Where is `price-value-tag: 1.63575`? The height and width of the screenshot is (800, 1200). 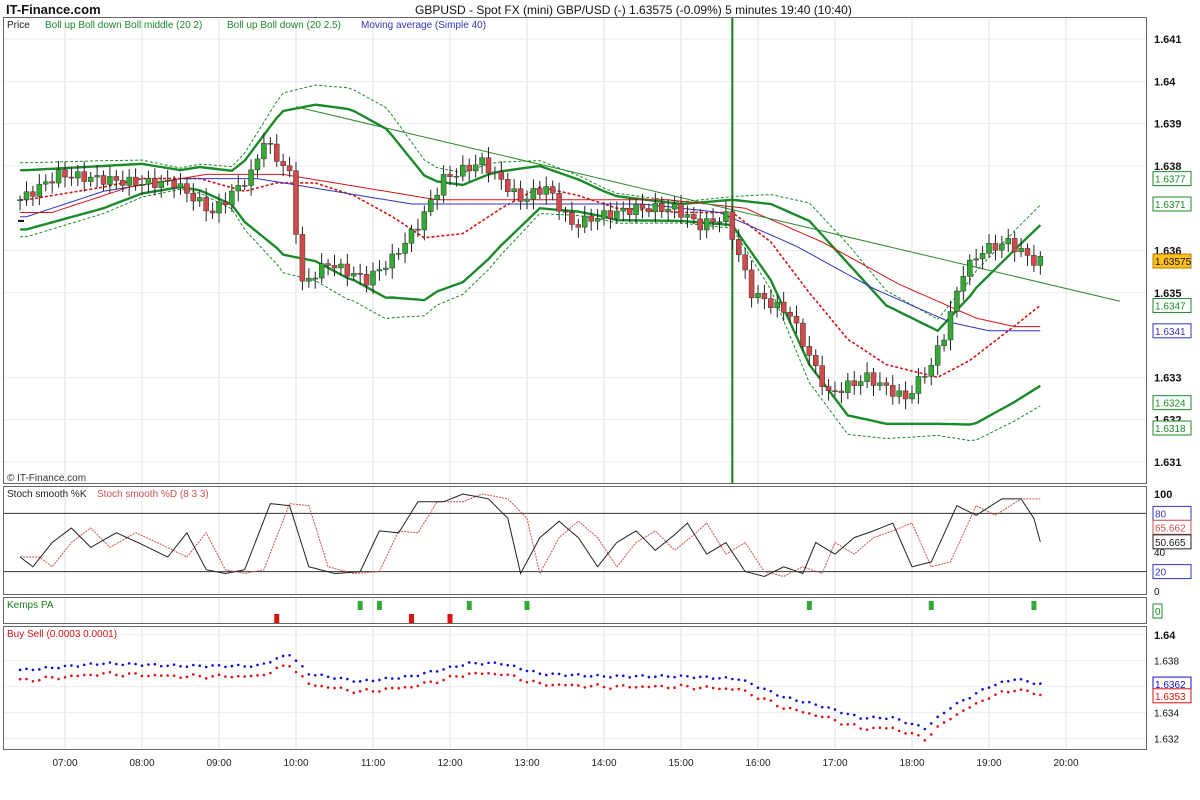
price-value-tag: 1.63575 is located at coordinates (1173, 262).